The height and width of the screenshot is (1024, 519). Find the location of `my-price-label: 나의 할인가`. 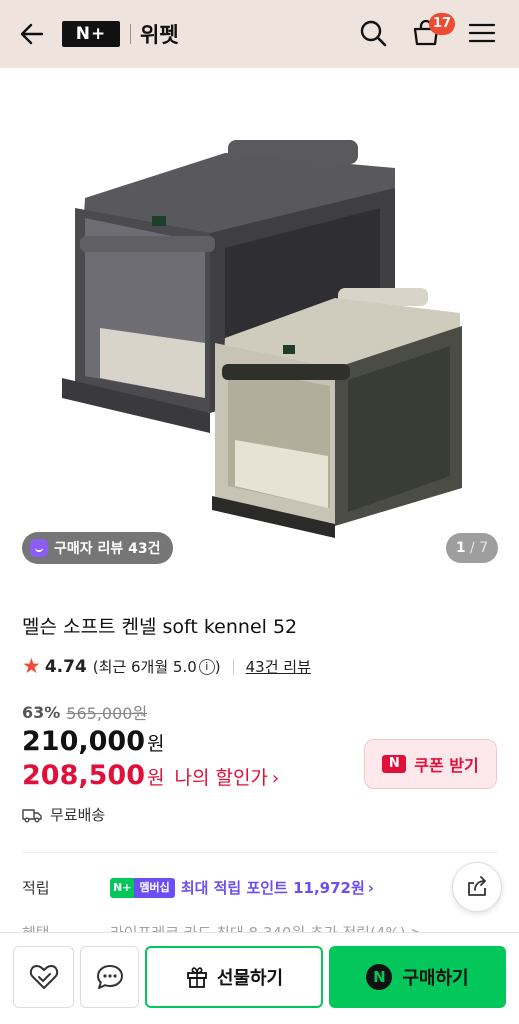

my-price-label: 나의 할인가 is located at coordinates (221, 778).